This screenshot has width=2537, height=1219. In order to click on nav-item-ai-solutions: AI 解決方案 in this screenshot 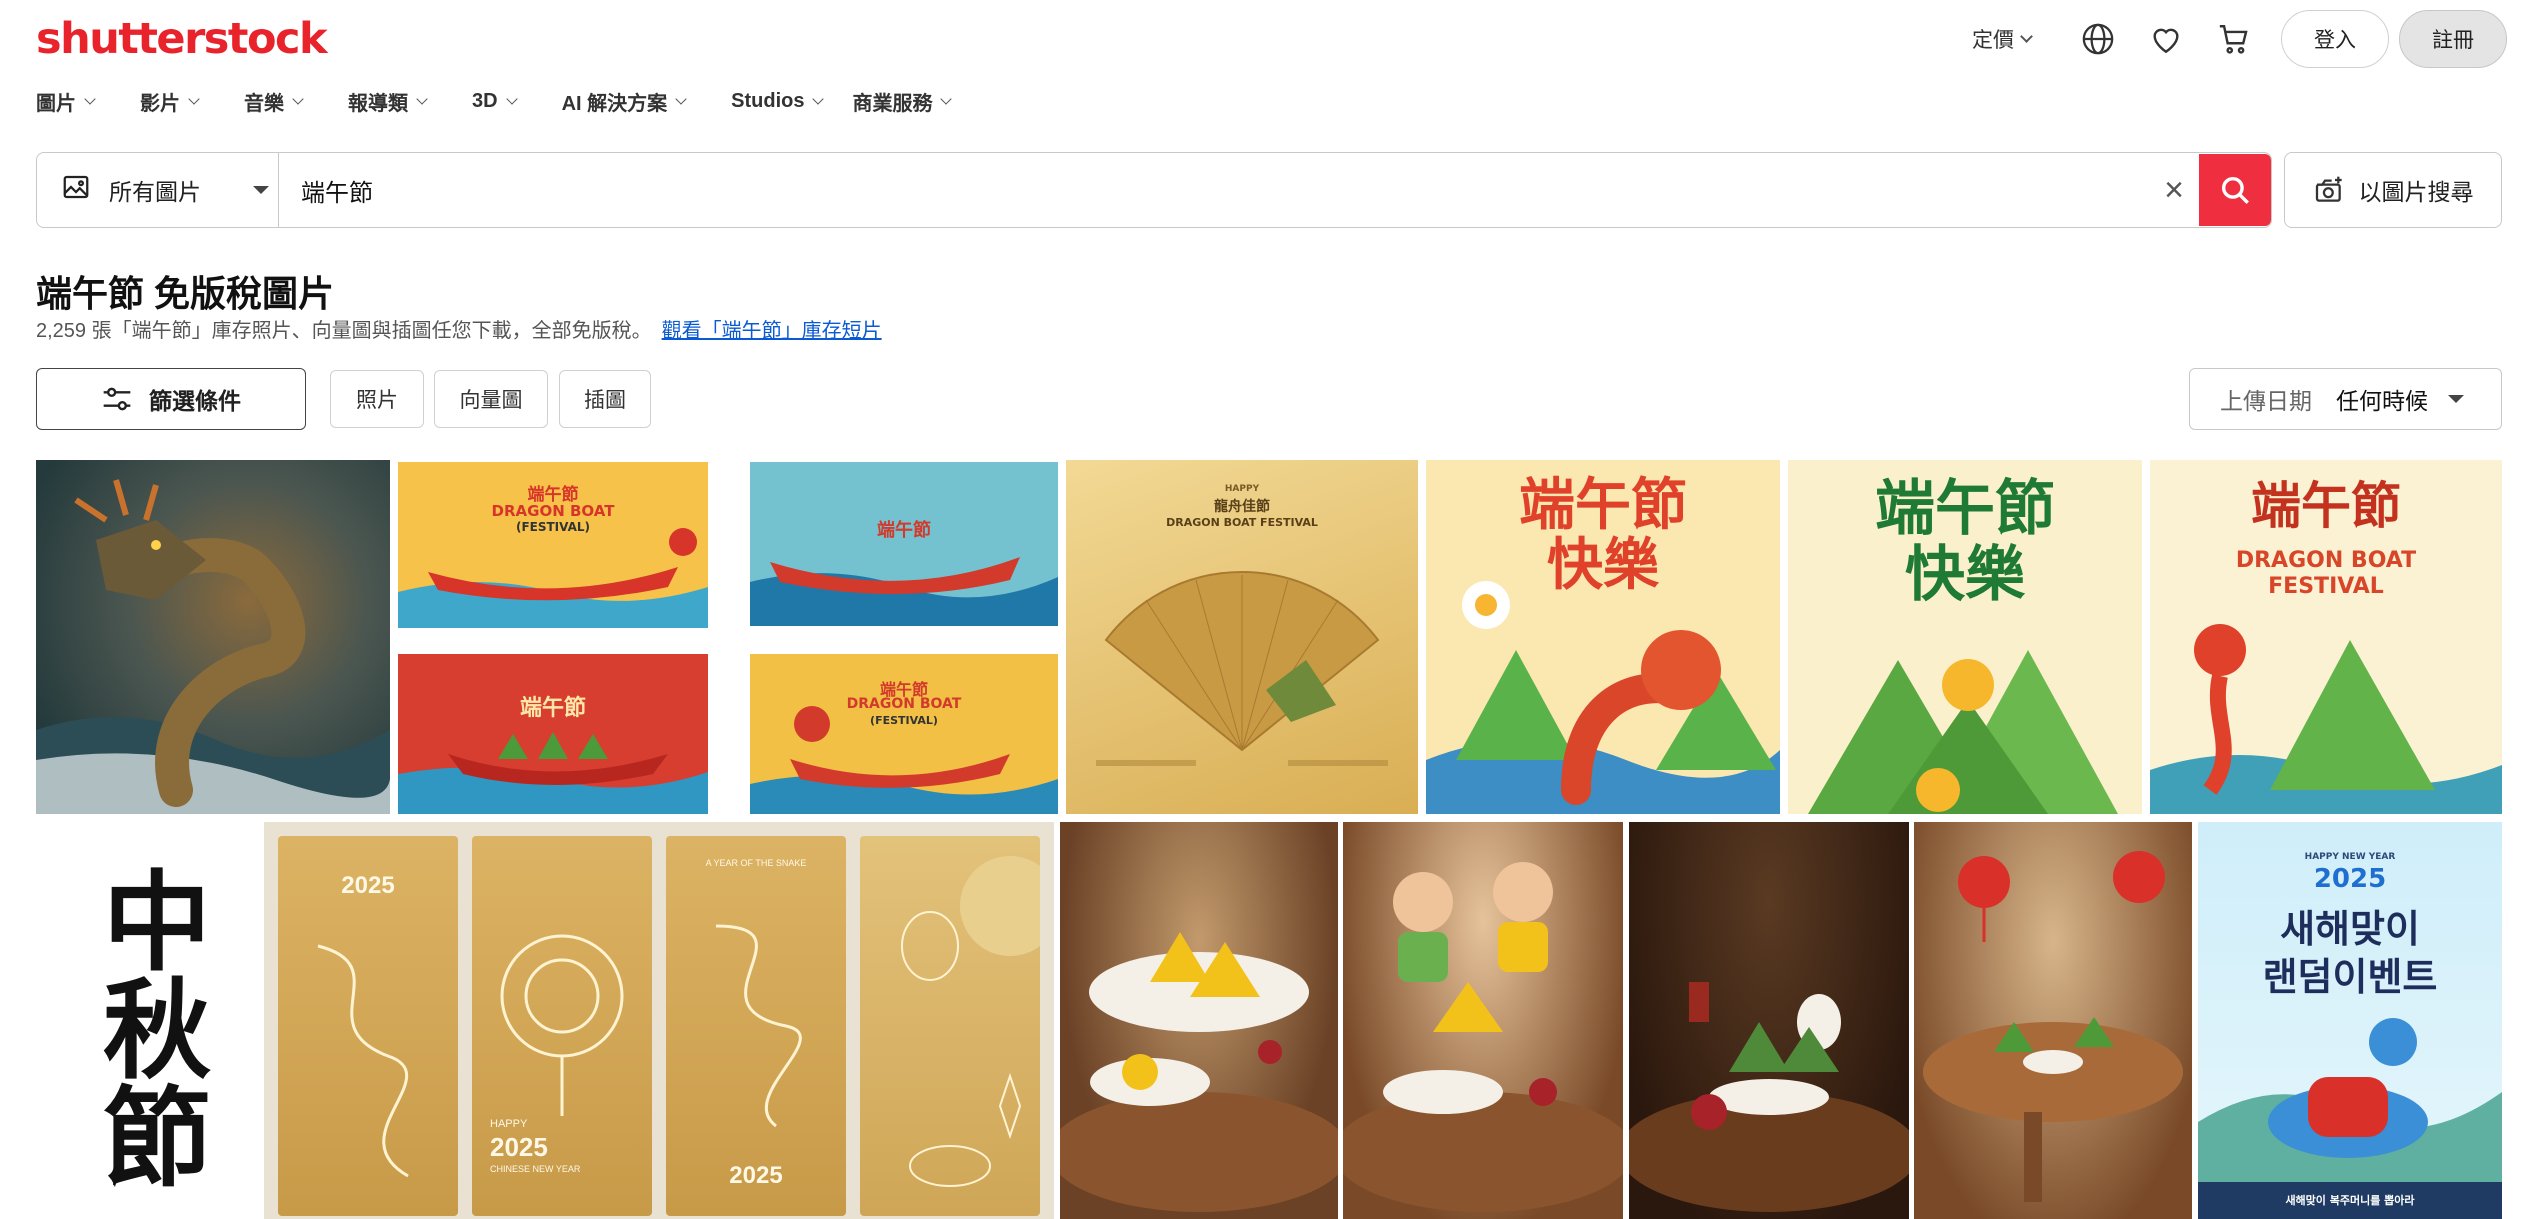, I will do `click(624, 101)`.